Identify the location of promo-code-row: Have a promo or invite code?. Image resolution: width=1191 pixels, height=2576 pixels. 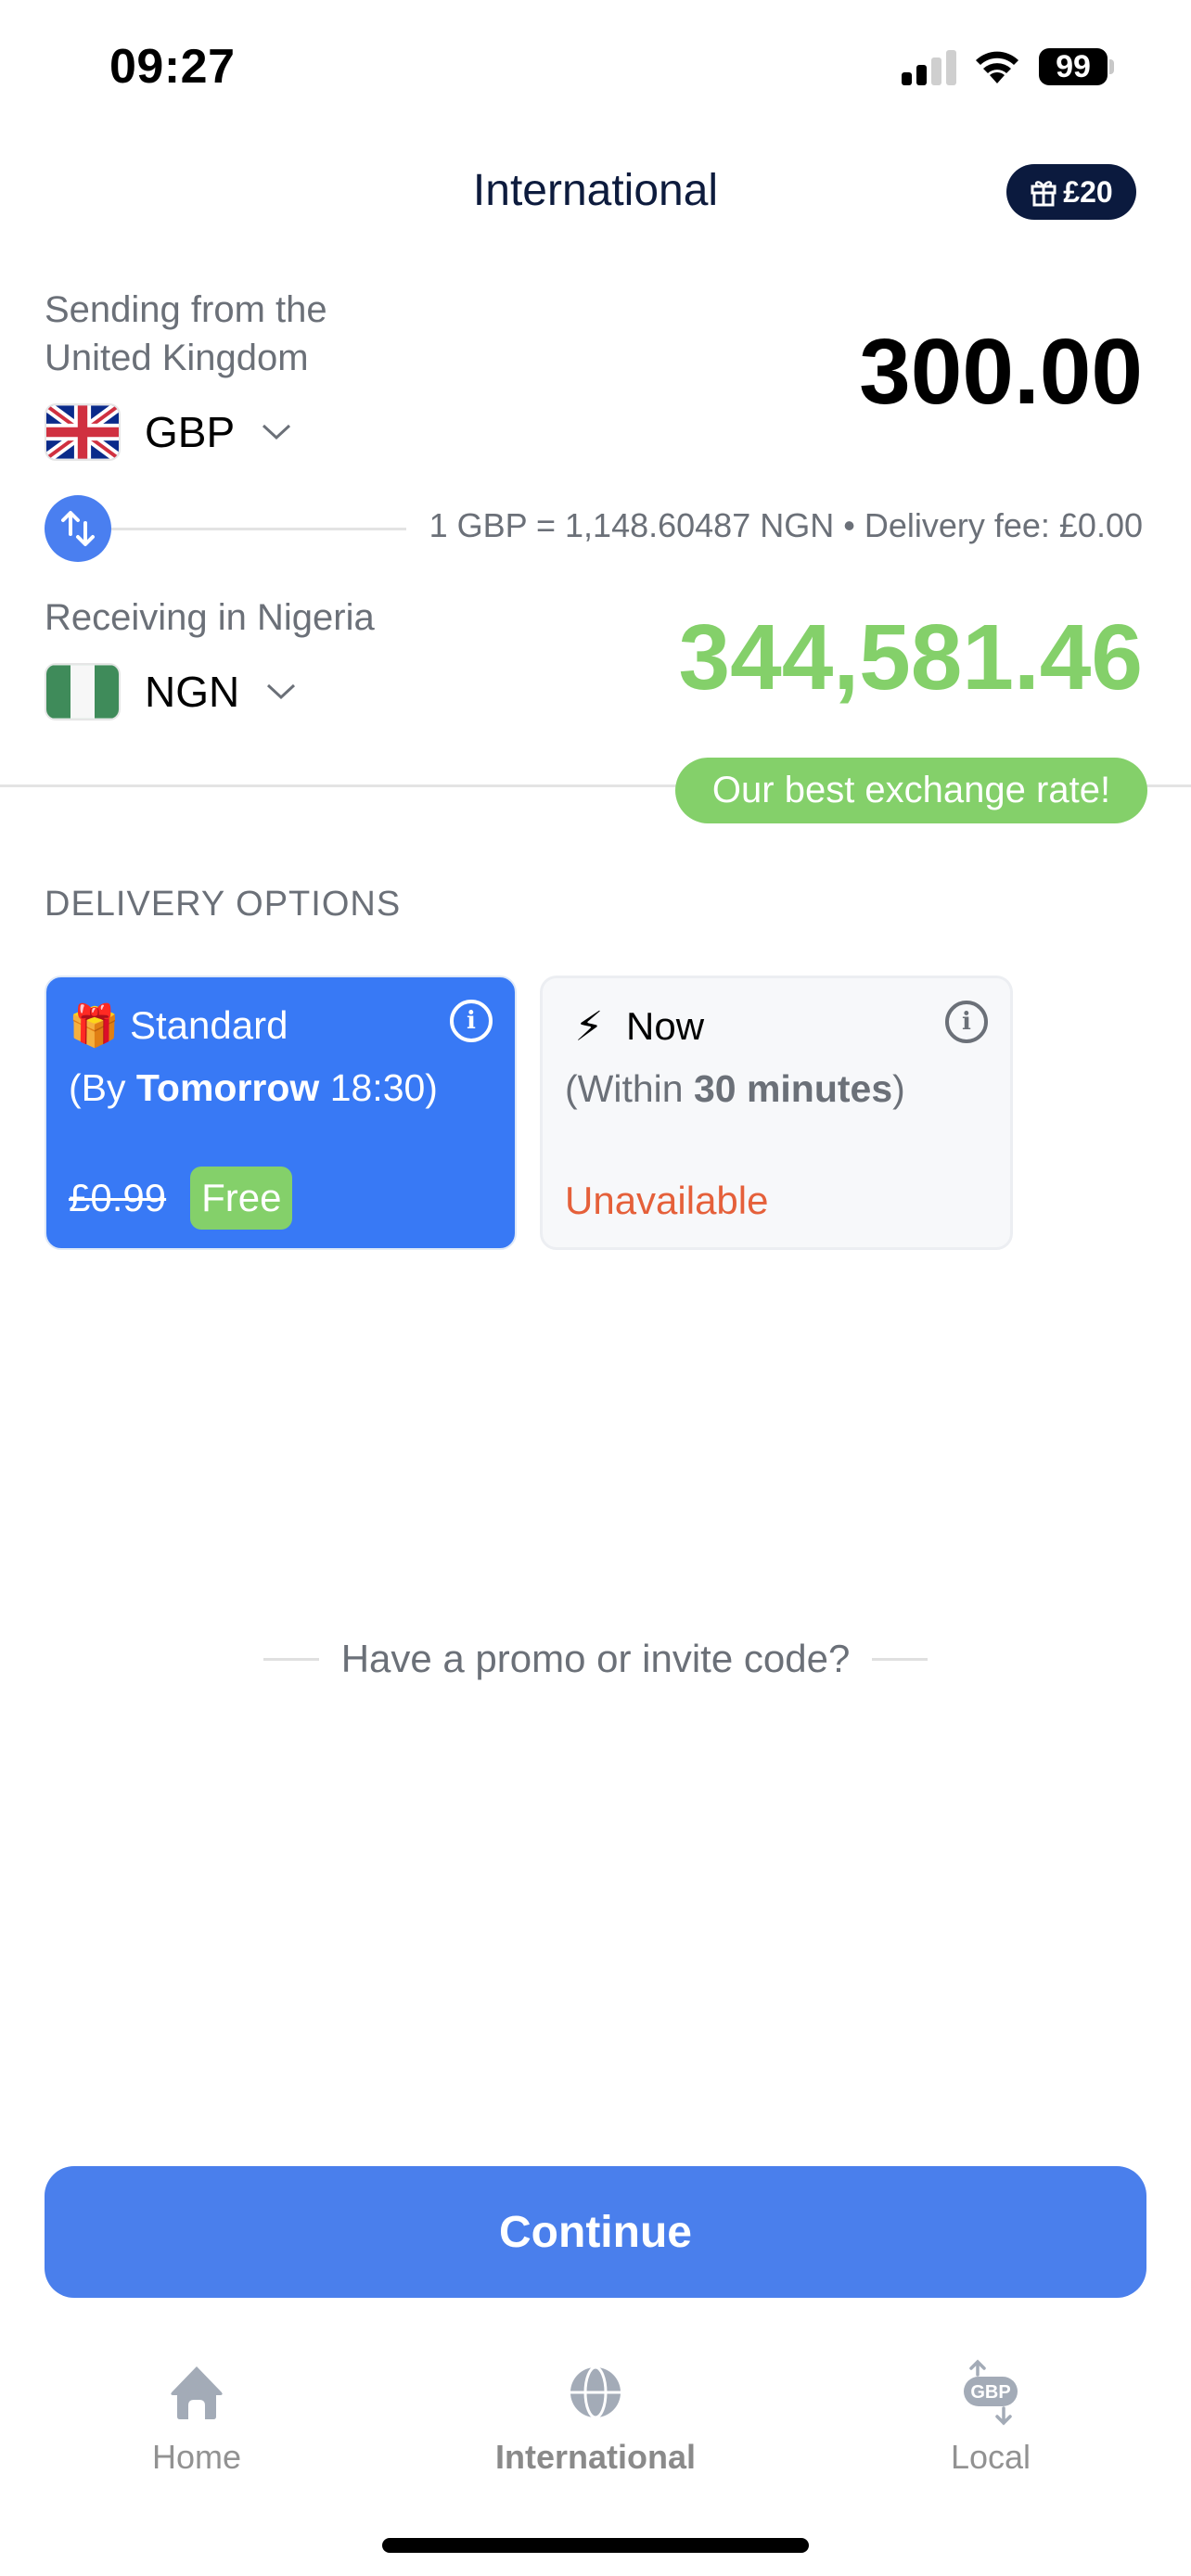
(595, 1659).